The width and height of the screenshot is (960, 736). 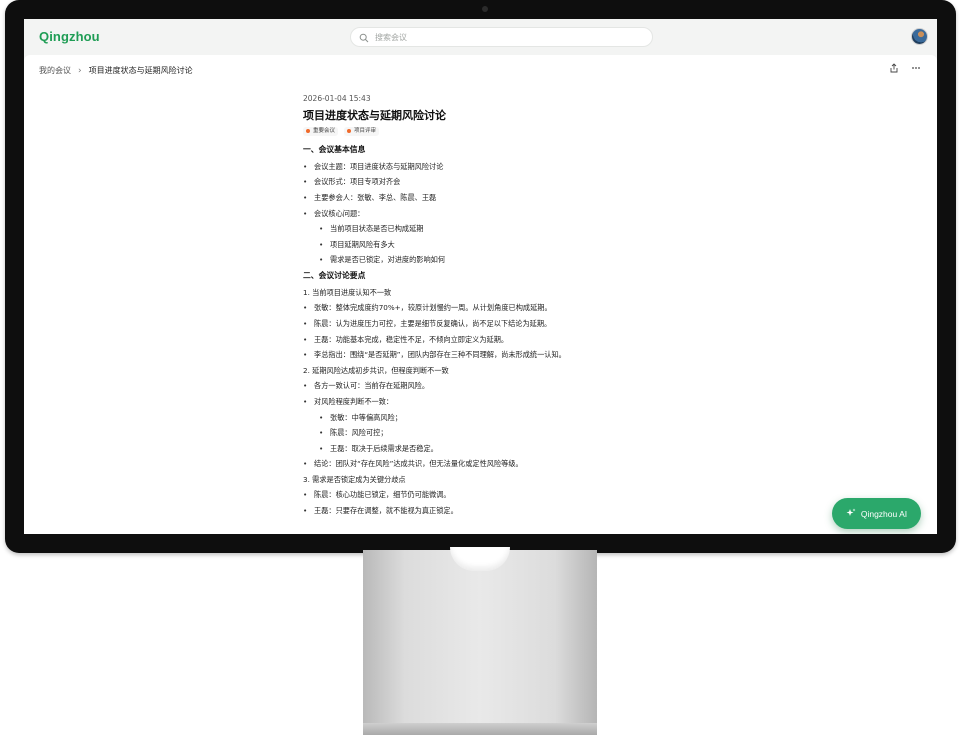 I want to click on stand-base, so click(x=480, y=729).